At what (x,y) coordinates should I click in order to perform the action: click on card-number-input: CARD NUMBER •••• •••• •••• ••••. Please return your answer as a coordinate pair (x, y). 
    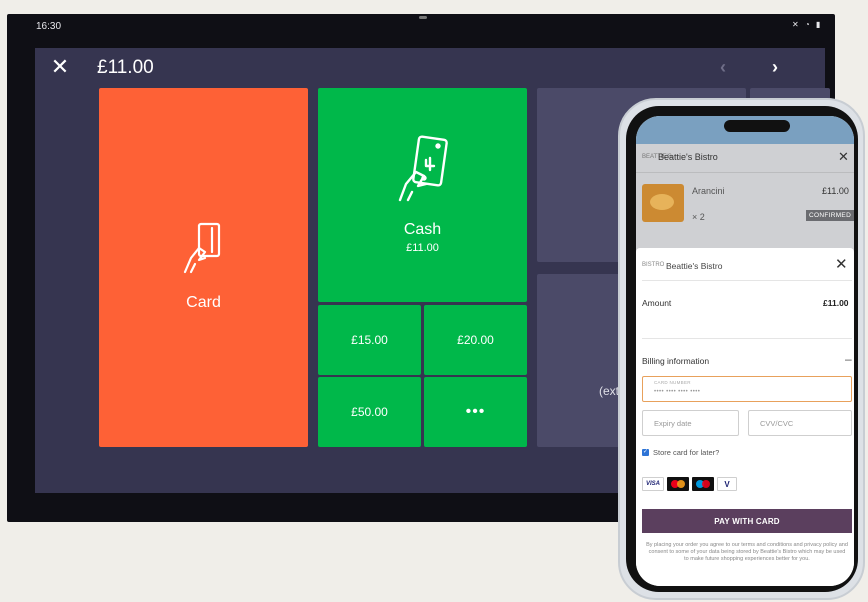
    Looking at the image, I should click on (747, 389).